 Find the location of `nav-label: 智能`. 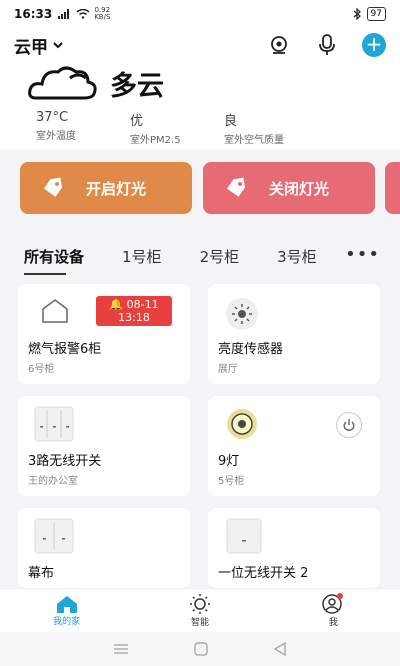

nav-label: 智能 is located at coordinates (199, 623).